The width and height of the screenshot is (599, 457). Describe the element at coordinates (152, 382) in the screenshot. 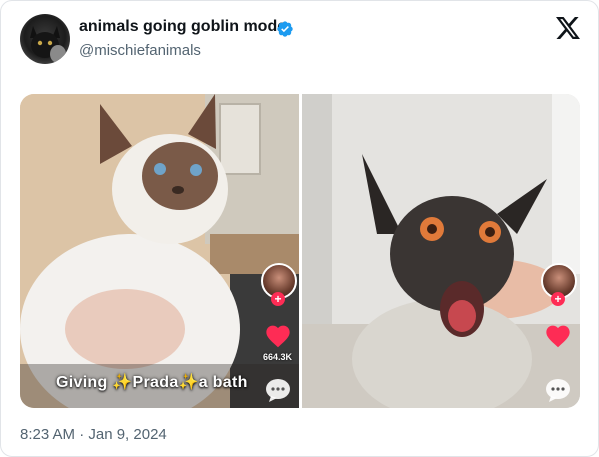

I see `video-caption: Giving ✨Prada✨a bath` at that location.